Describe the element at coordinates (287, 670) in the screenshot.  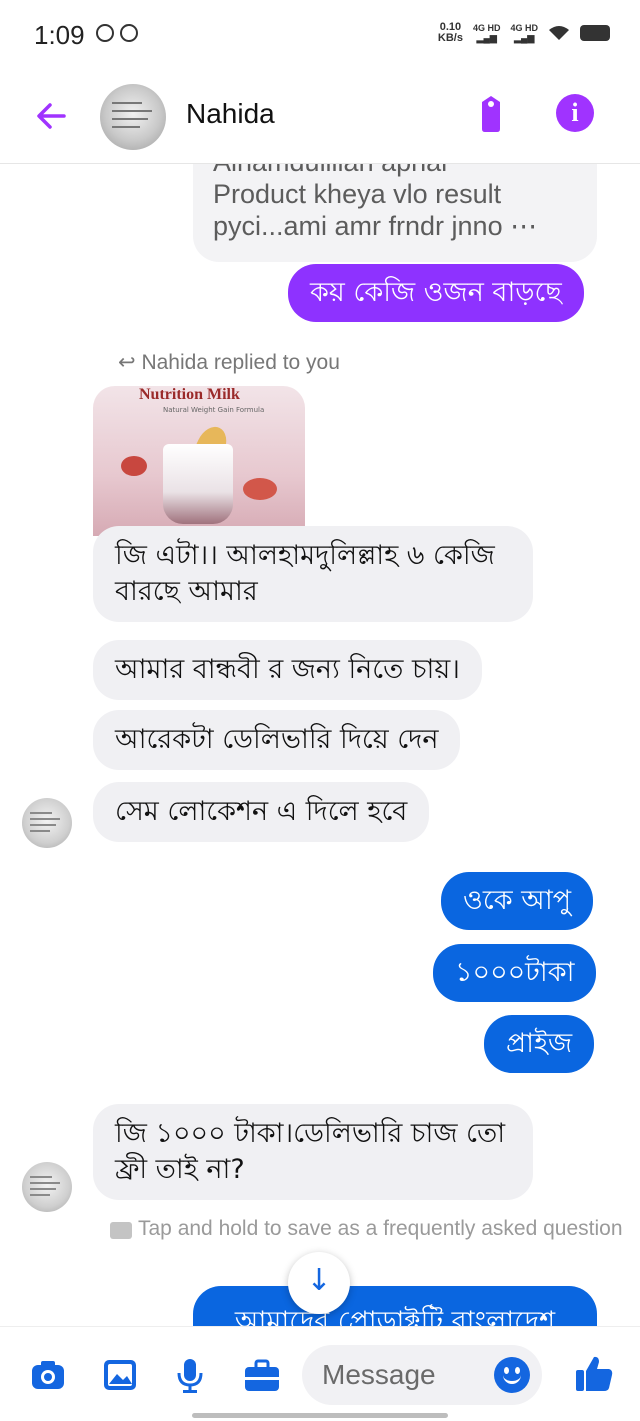
I see `incoming-message: আমার বান্ধবী র জন্য নিতে চায়।` at that location.